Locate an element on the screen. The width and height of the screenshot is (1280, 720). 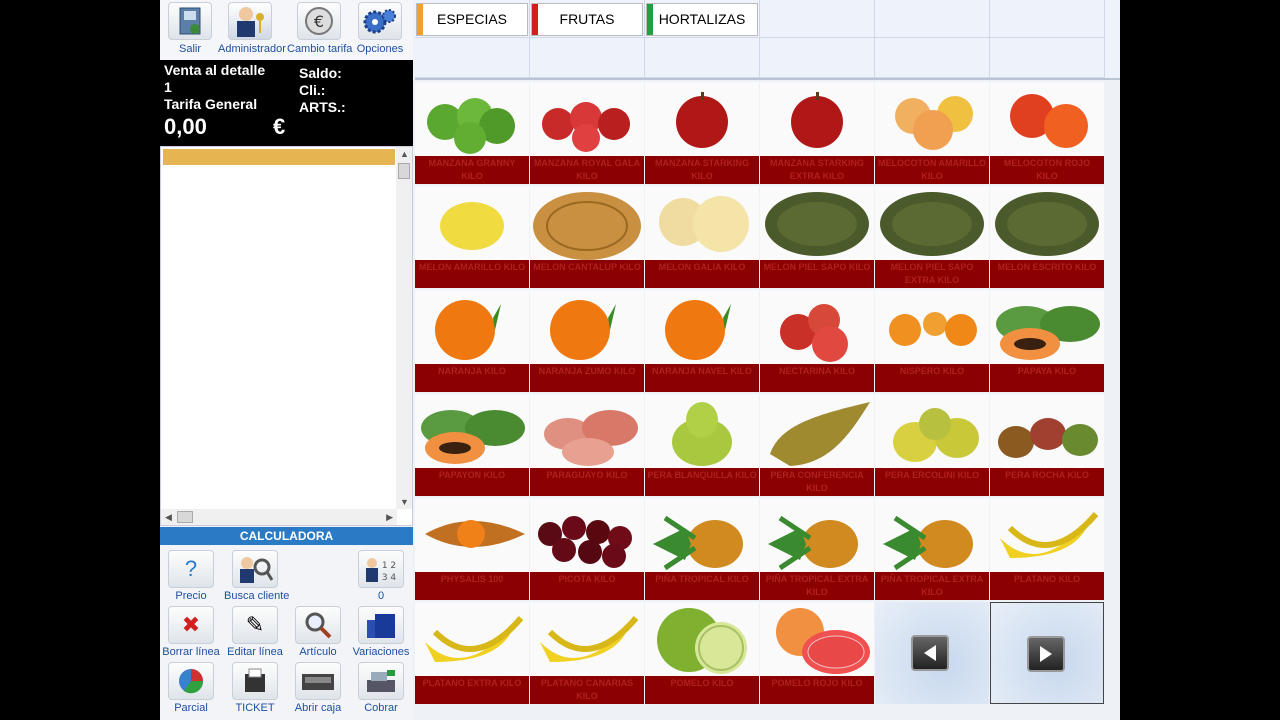
horizontal-scrollbar: ◀ ▶ is located at coordinates (279, 517).